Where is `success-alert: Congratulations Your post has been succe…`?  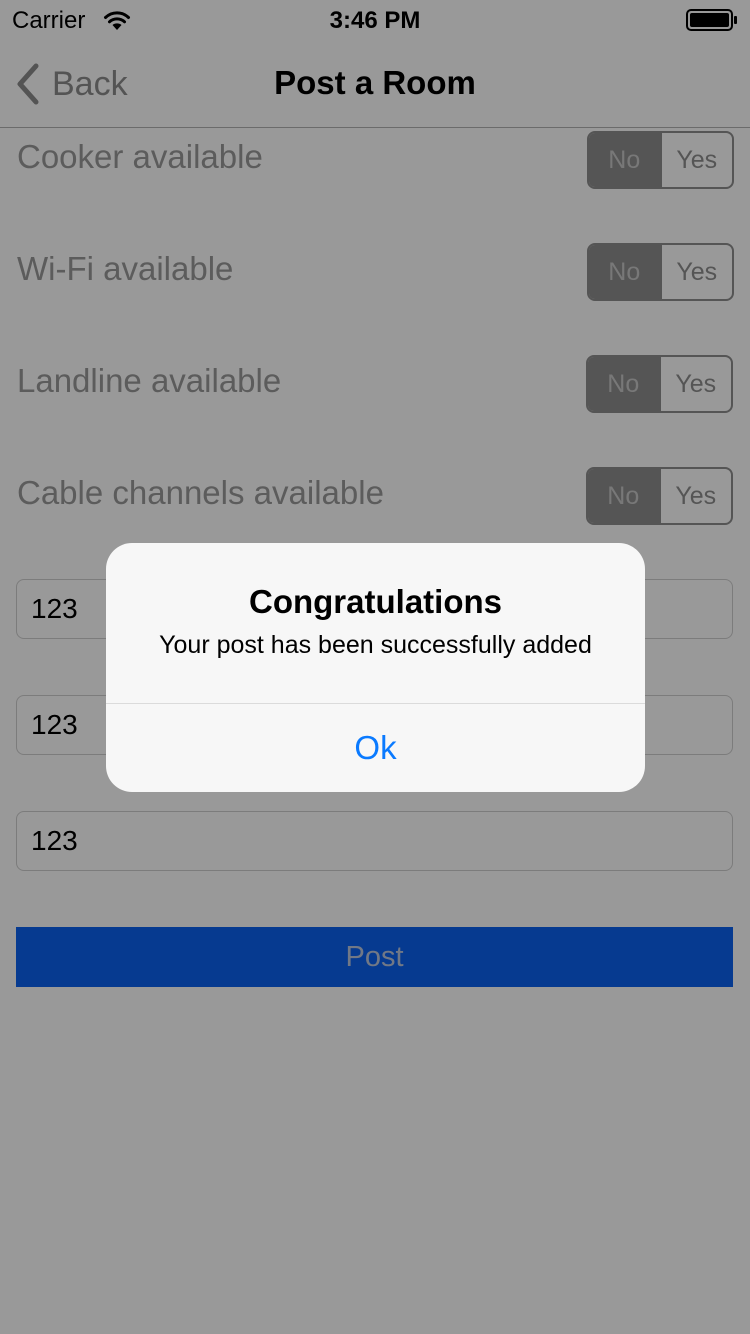
success-alert: Congratulations Your post has been succe… is located at coordinates (375, 667).